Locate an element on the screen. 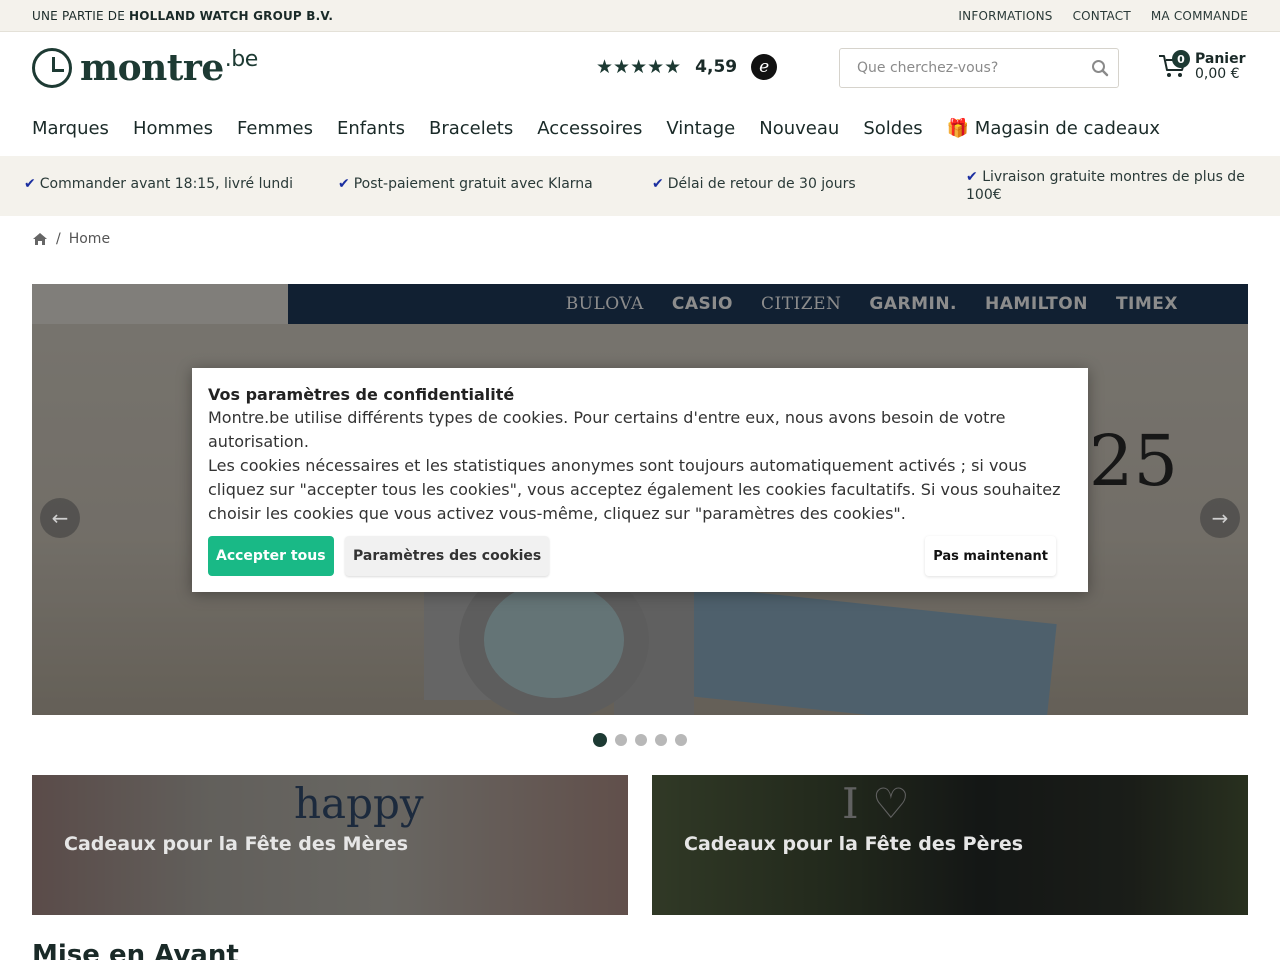 This screenshot has height=960, width=1280. home-icon is located at coordinates (40, 239).